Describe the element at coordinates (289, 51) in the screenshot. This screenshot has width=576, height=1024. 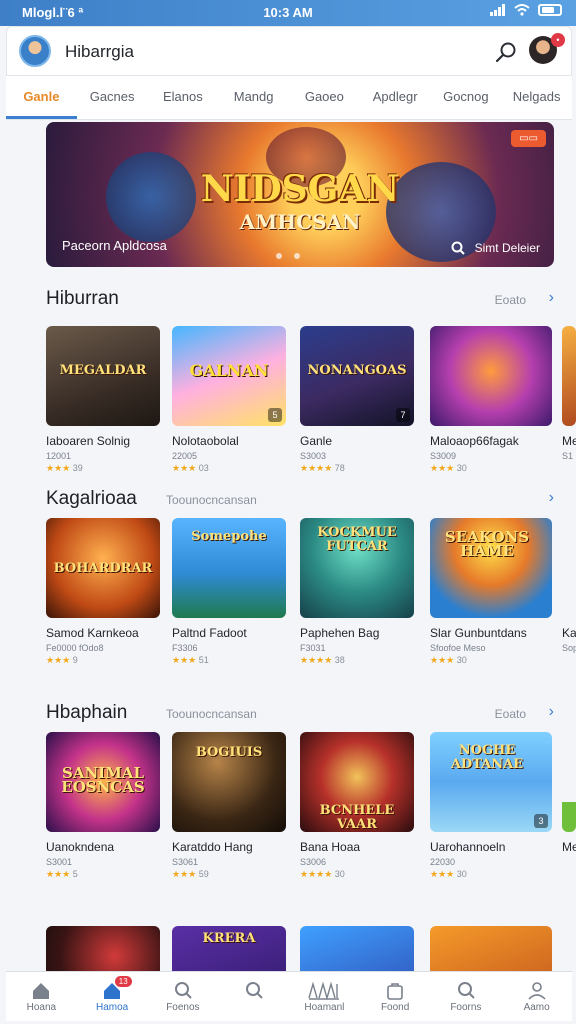
I see `app-header: Hibarrgia •` at that location.